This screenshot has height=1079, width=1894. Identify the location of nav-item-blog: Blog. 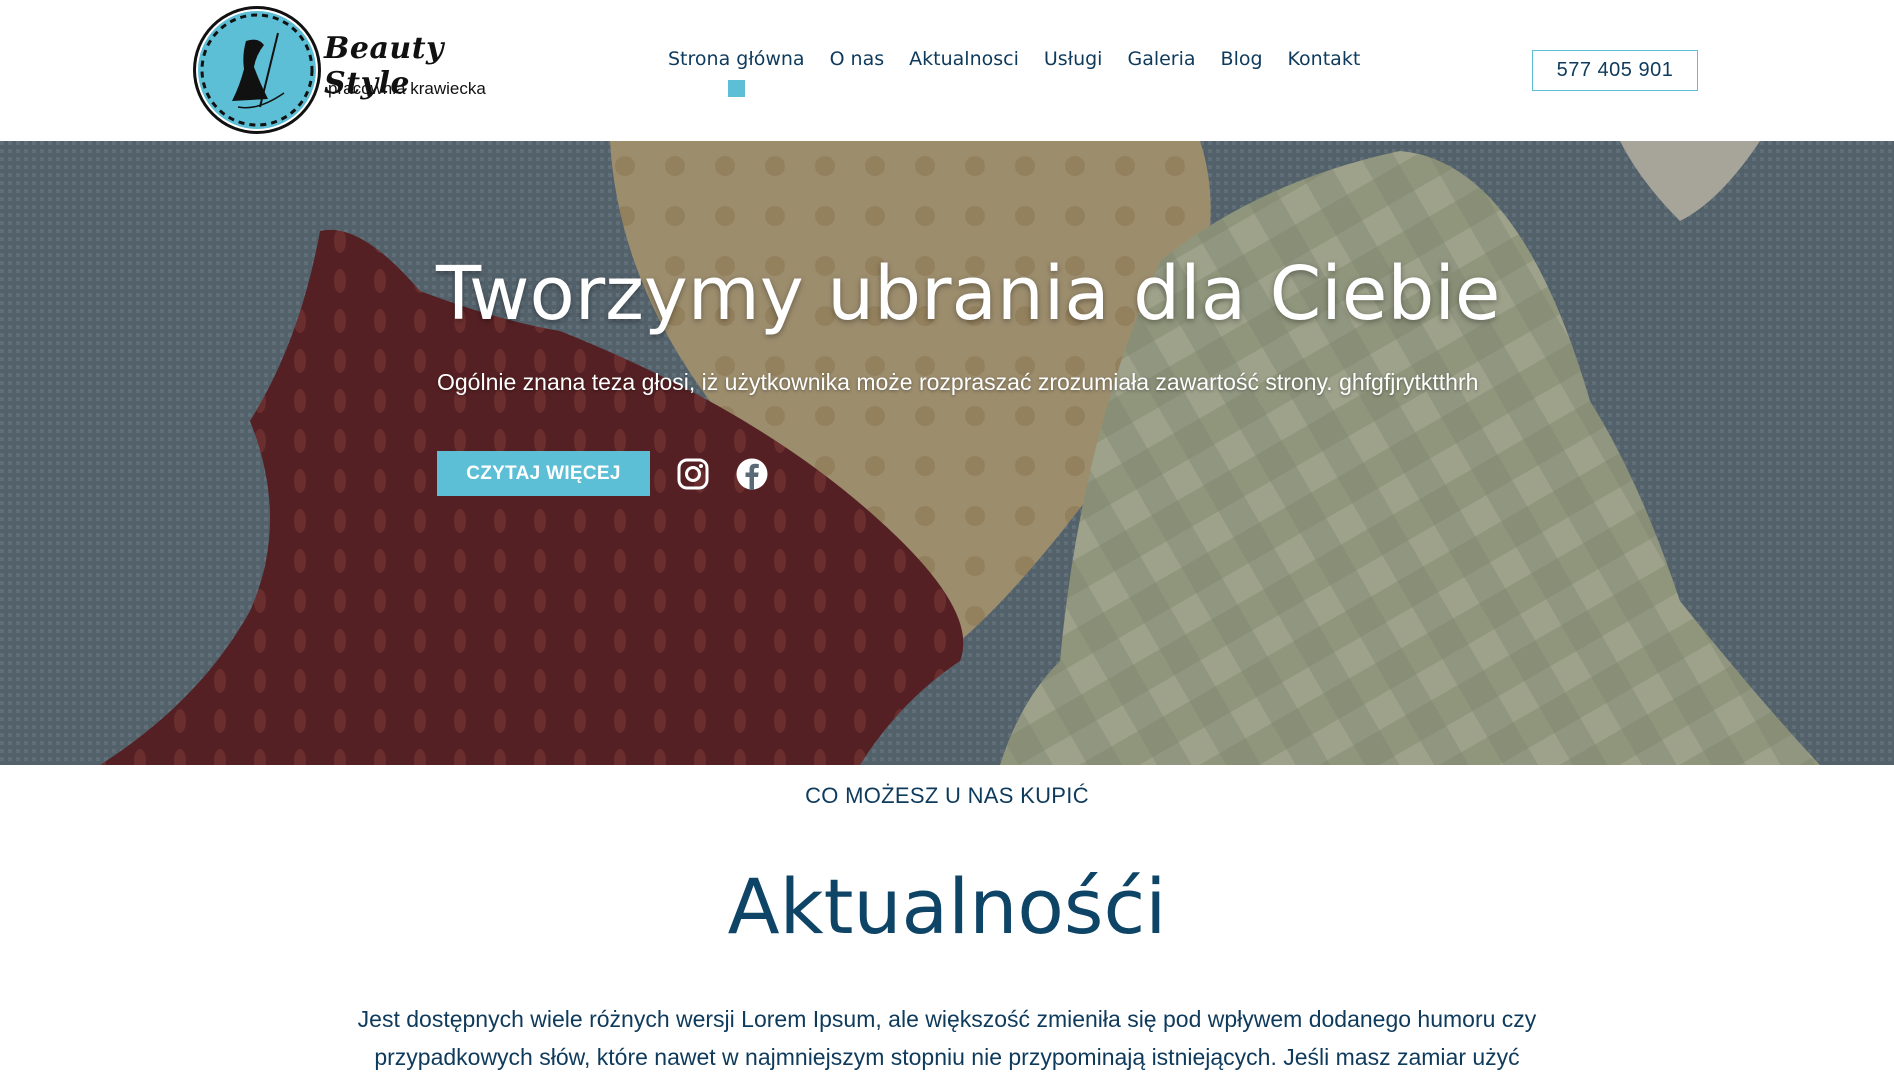
(1242, 59).